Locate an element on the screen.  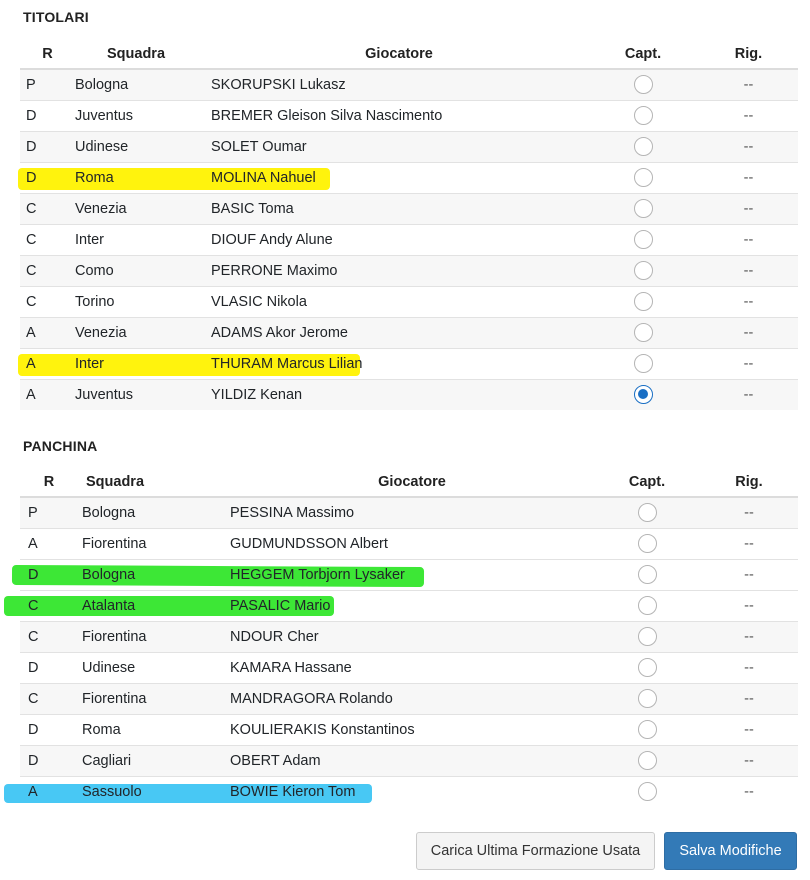
giocatore-cell: MOLINA Nahuel is located at coordinates (399, 177).